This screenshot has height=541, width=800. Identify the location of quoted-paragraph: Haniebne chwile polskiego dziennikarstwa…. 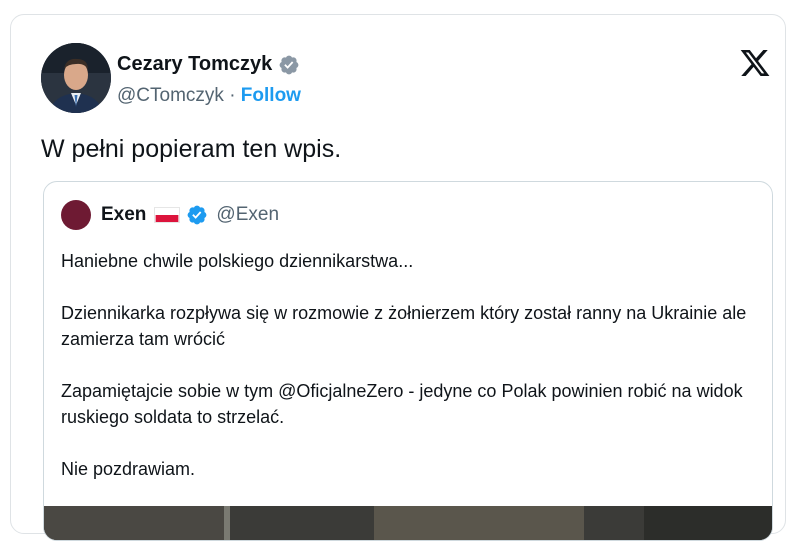
(237, 261).